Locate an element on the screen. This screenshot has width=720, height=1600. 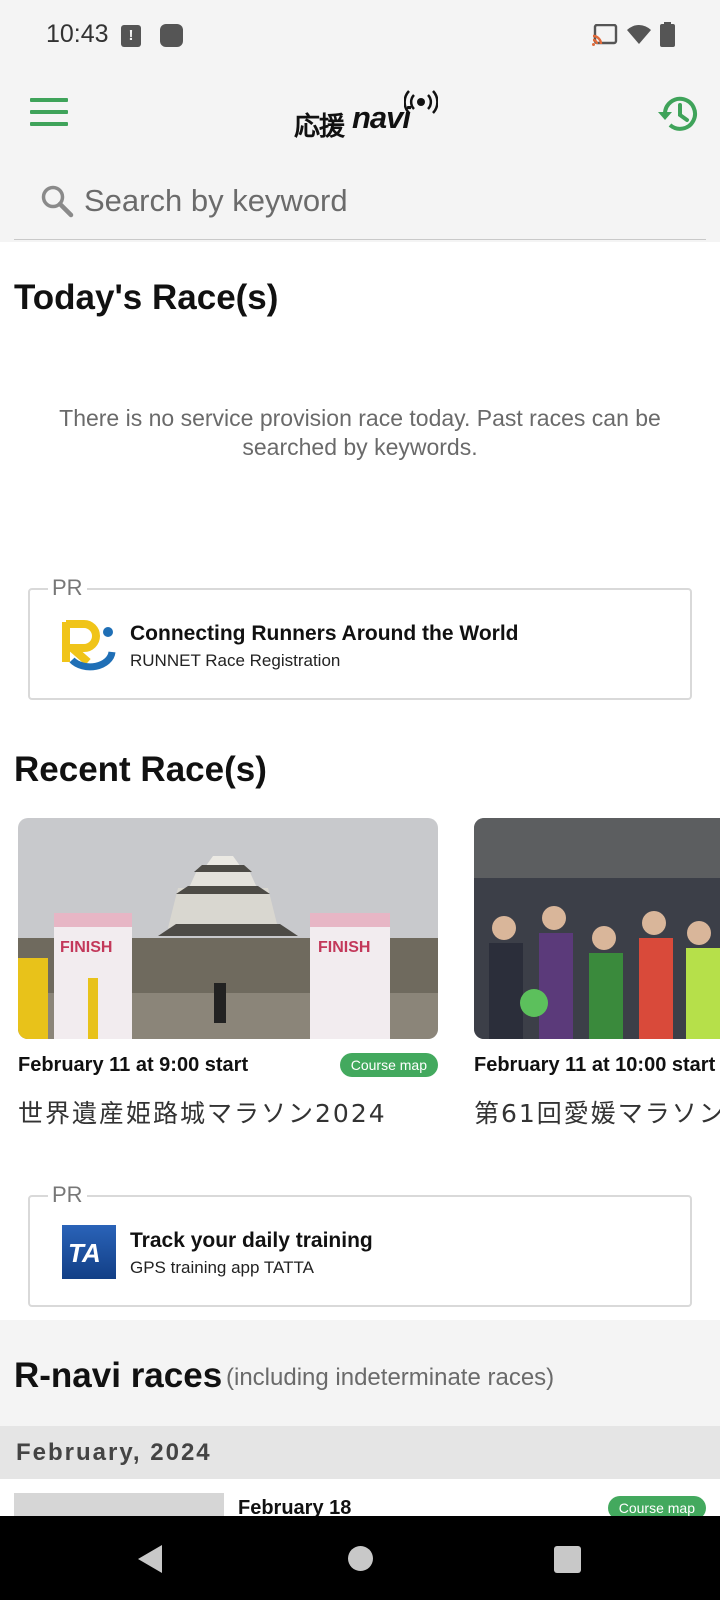
todays-races-title: Today's Race(s) is located at coordinates (146, 297).